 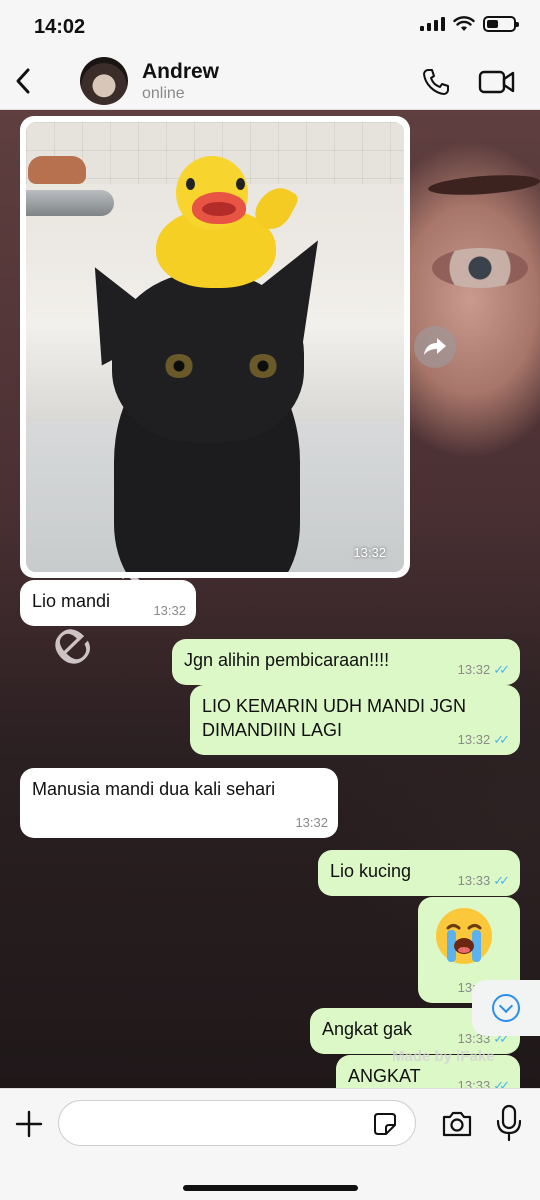 I want to click on microphone-icon, so click(x=509, y=1123).